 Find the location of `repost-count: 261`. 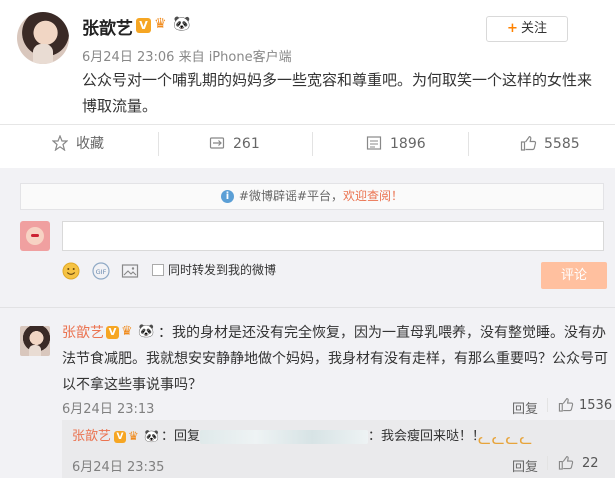

repost-count: 261 is located at coordinates (246, 144).